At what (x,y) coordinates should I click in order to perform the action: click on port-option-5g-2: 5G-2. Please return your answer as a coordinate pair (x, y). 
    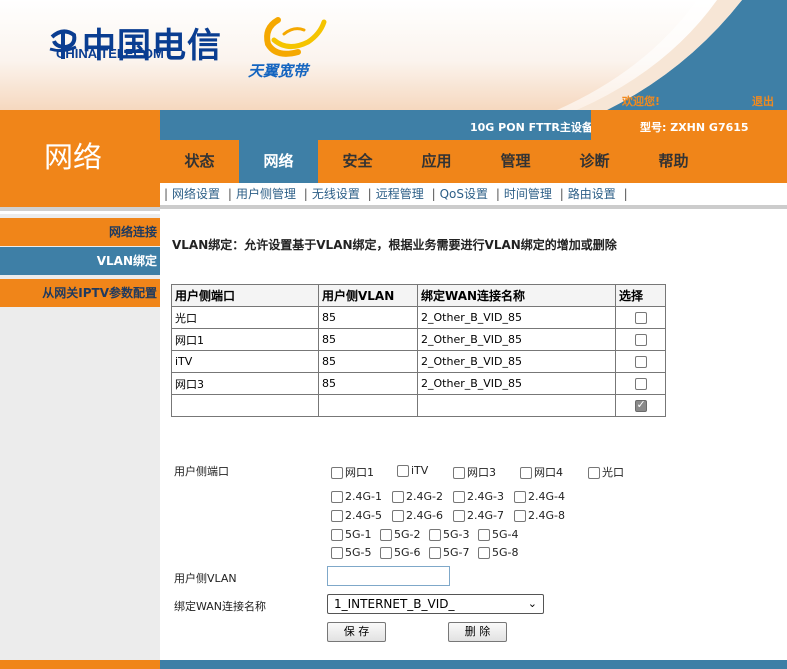
    Looking at the image, I should click on (400, 534).